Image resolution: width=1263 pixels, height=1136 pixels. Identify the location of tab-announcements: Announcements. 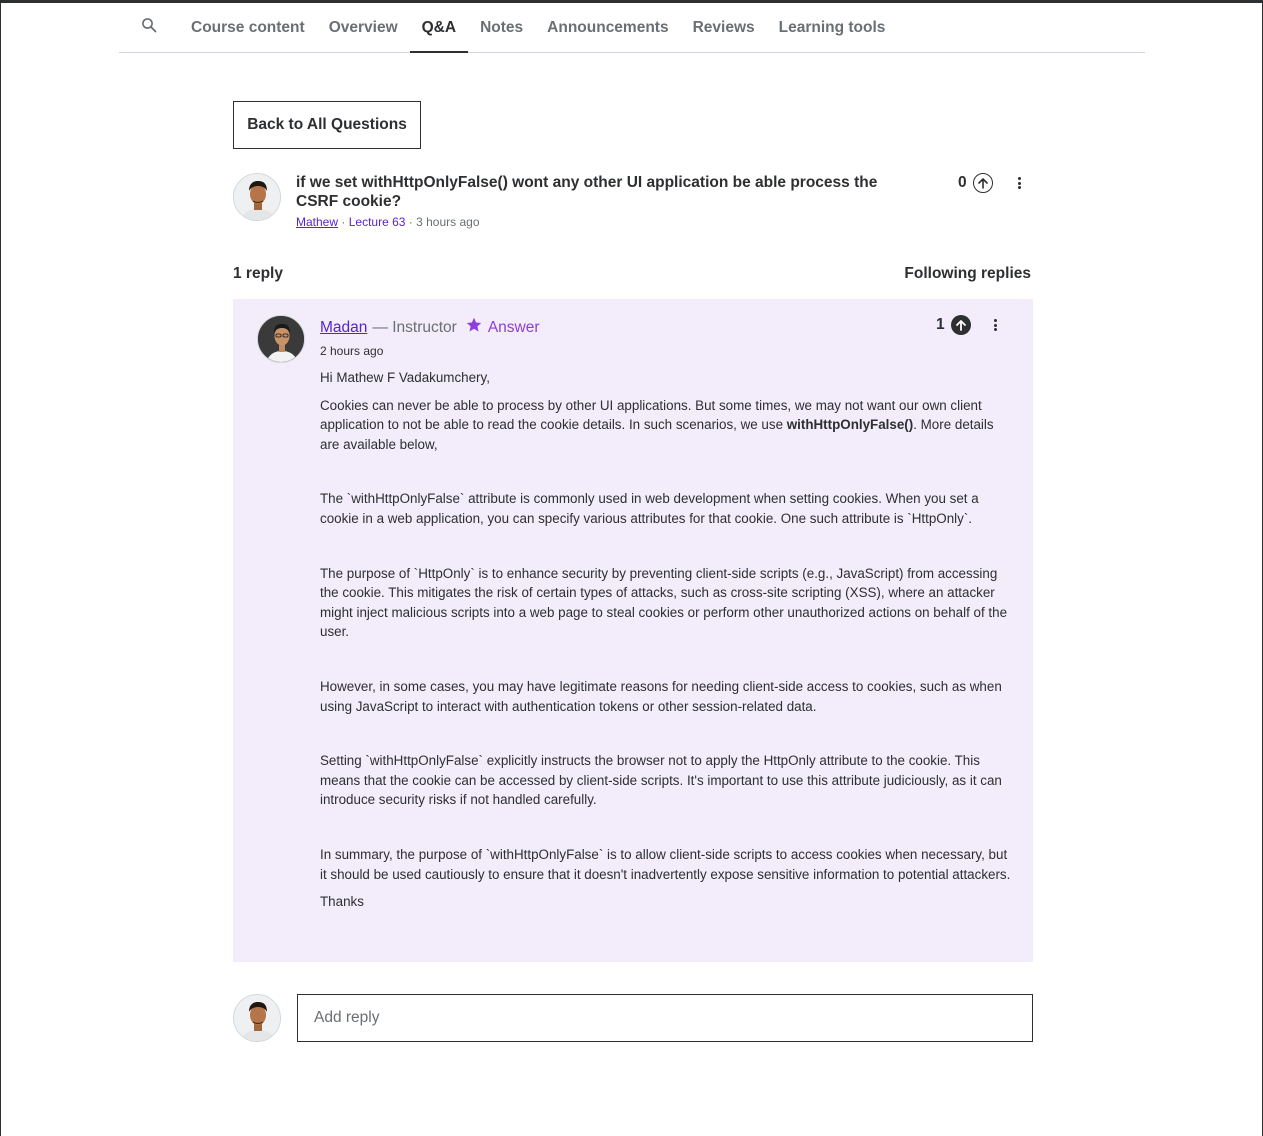
(607, 27).